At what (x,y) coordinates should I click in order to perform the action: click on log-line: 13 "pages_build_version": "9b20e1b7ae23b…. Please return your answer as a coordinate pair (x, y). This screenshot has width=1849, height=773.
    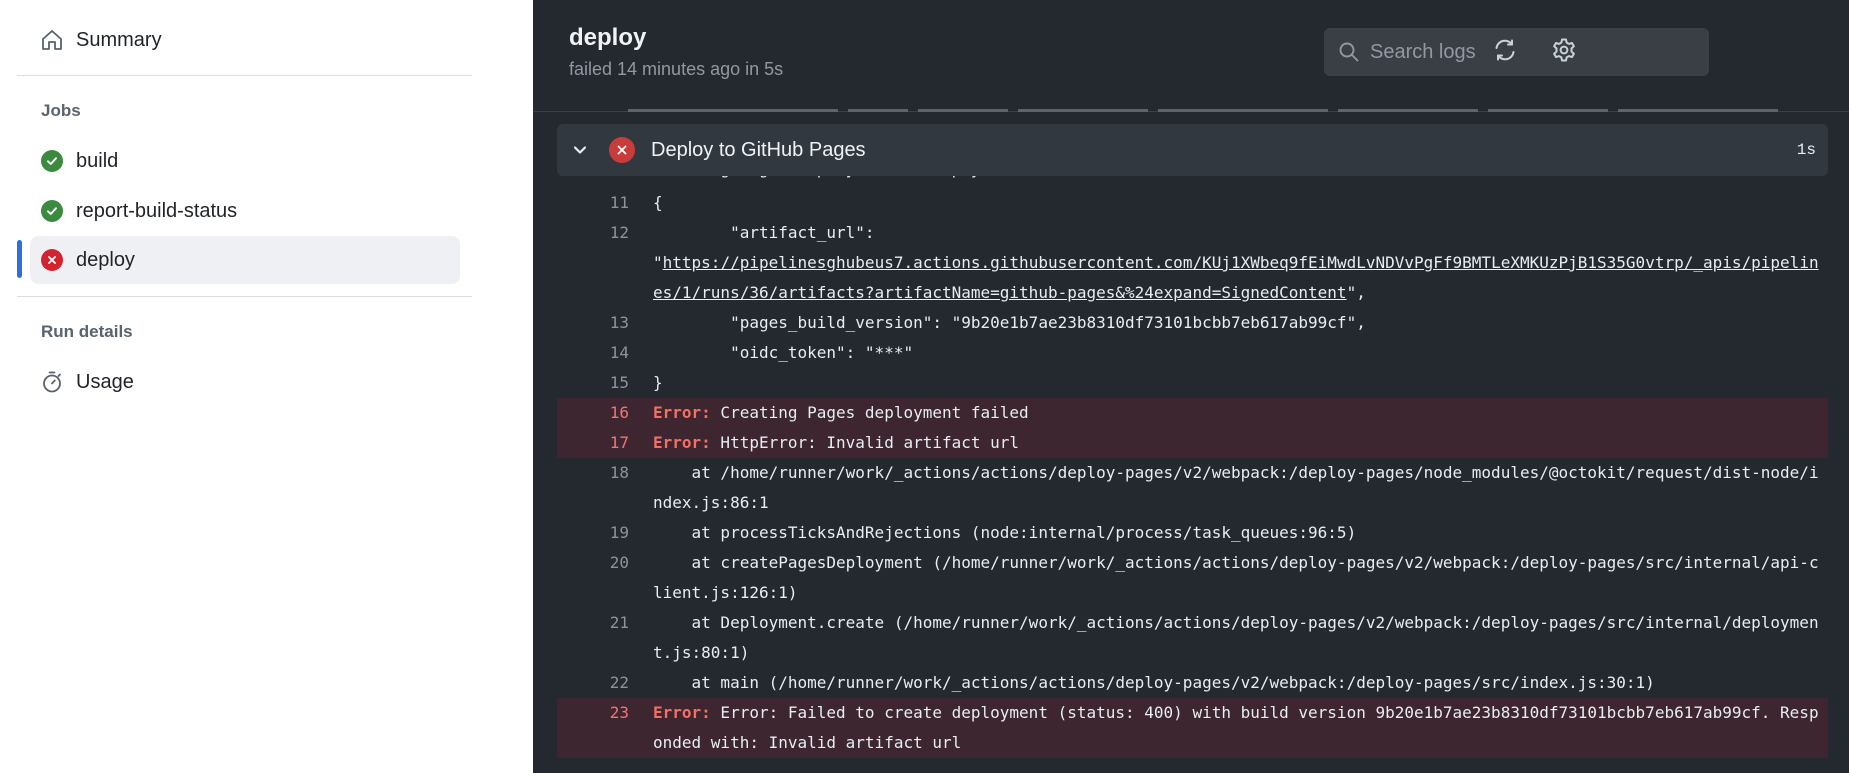
    Looking at the image, I should click on (1192, 323).